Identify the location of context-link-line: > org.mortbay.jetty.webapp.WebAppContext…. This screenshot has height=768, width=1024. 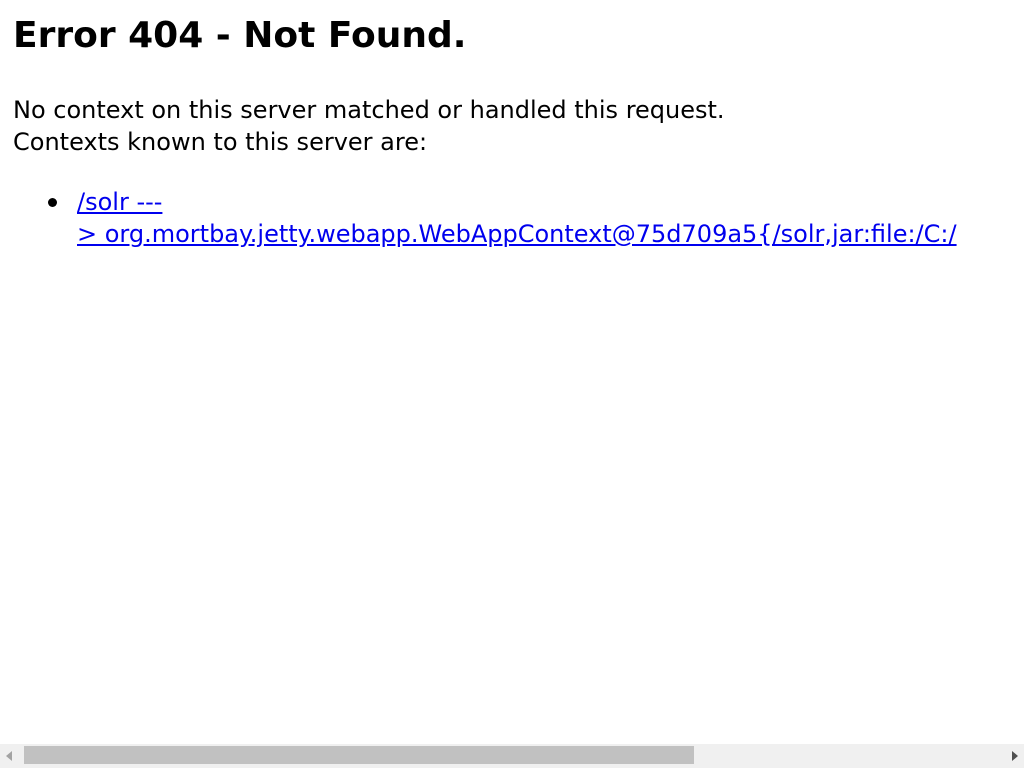
(517, 234).